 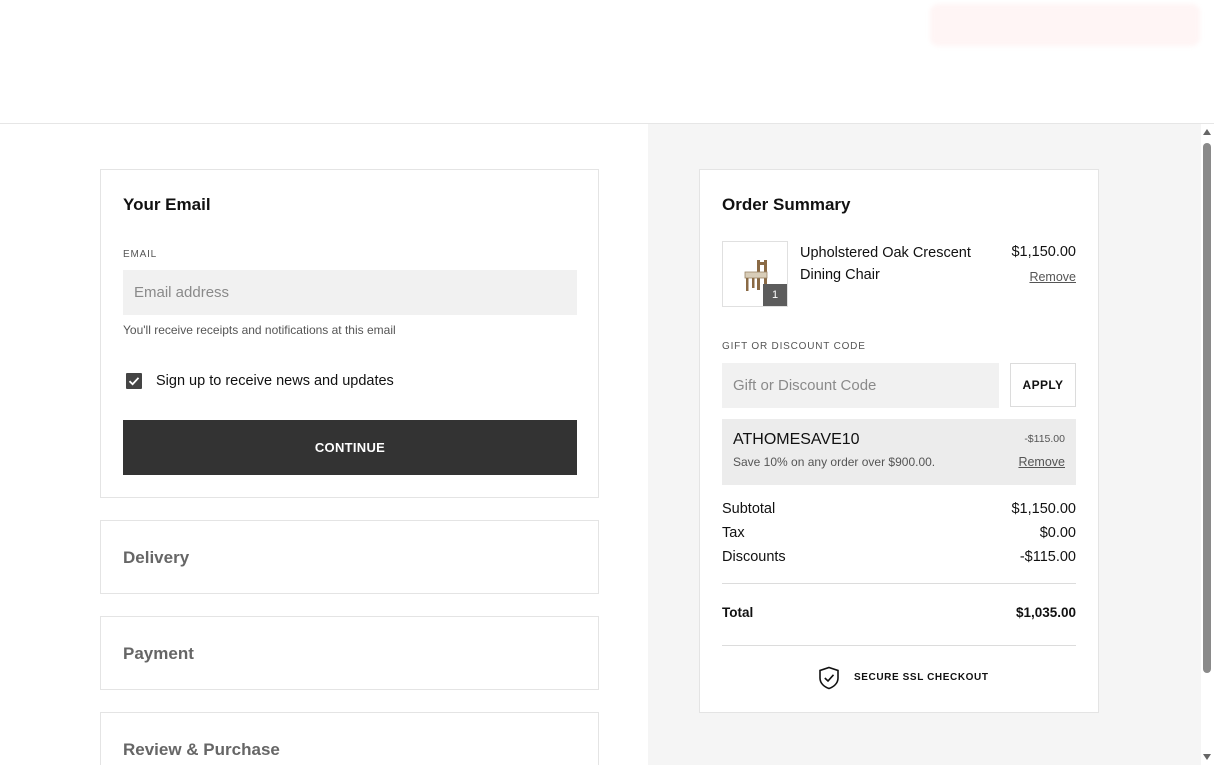 What do you see at coordinates (275, 381) in the screenshot?
I see `newsletter-label: Sign up to receive news and updates` at bounding box center [275, 381].